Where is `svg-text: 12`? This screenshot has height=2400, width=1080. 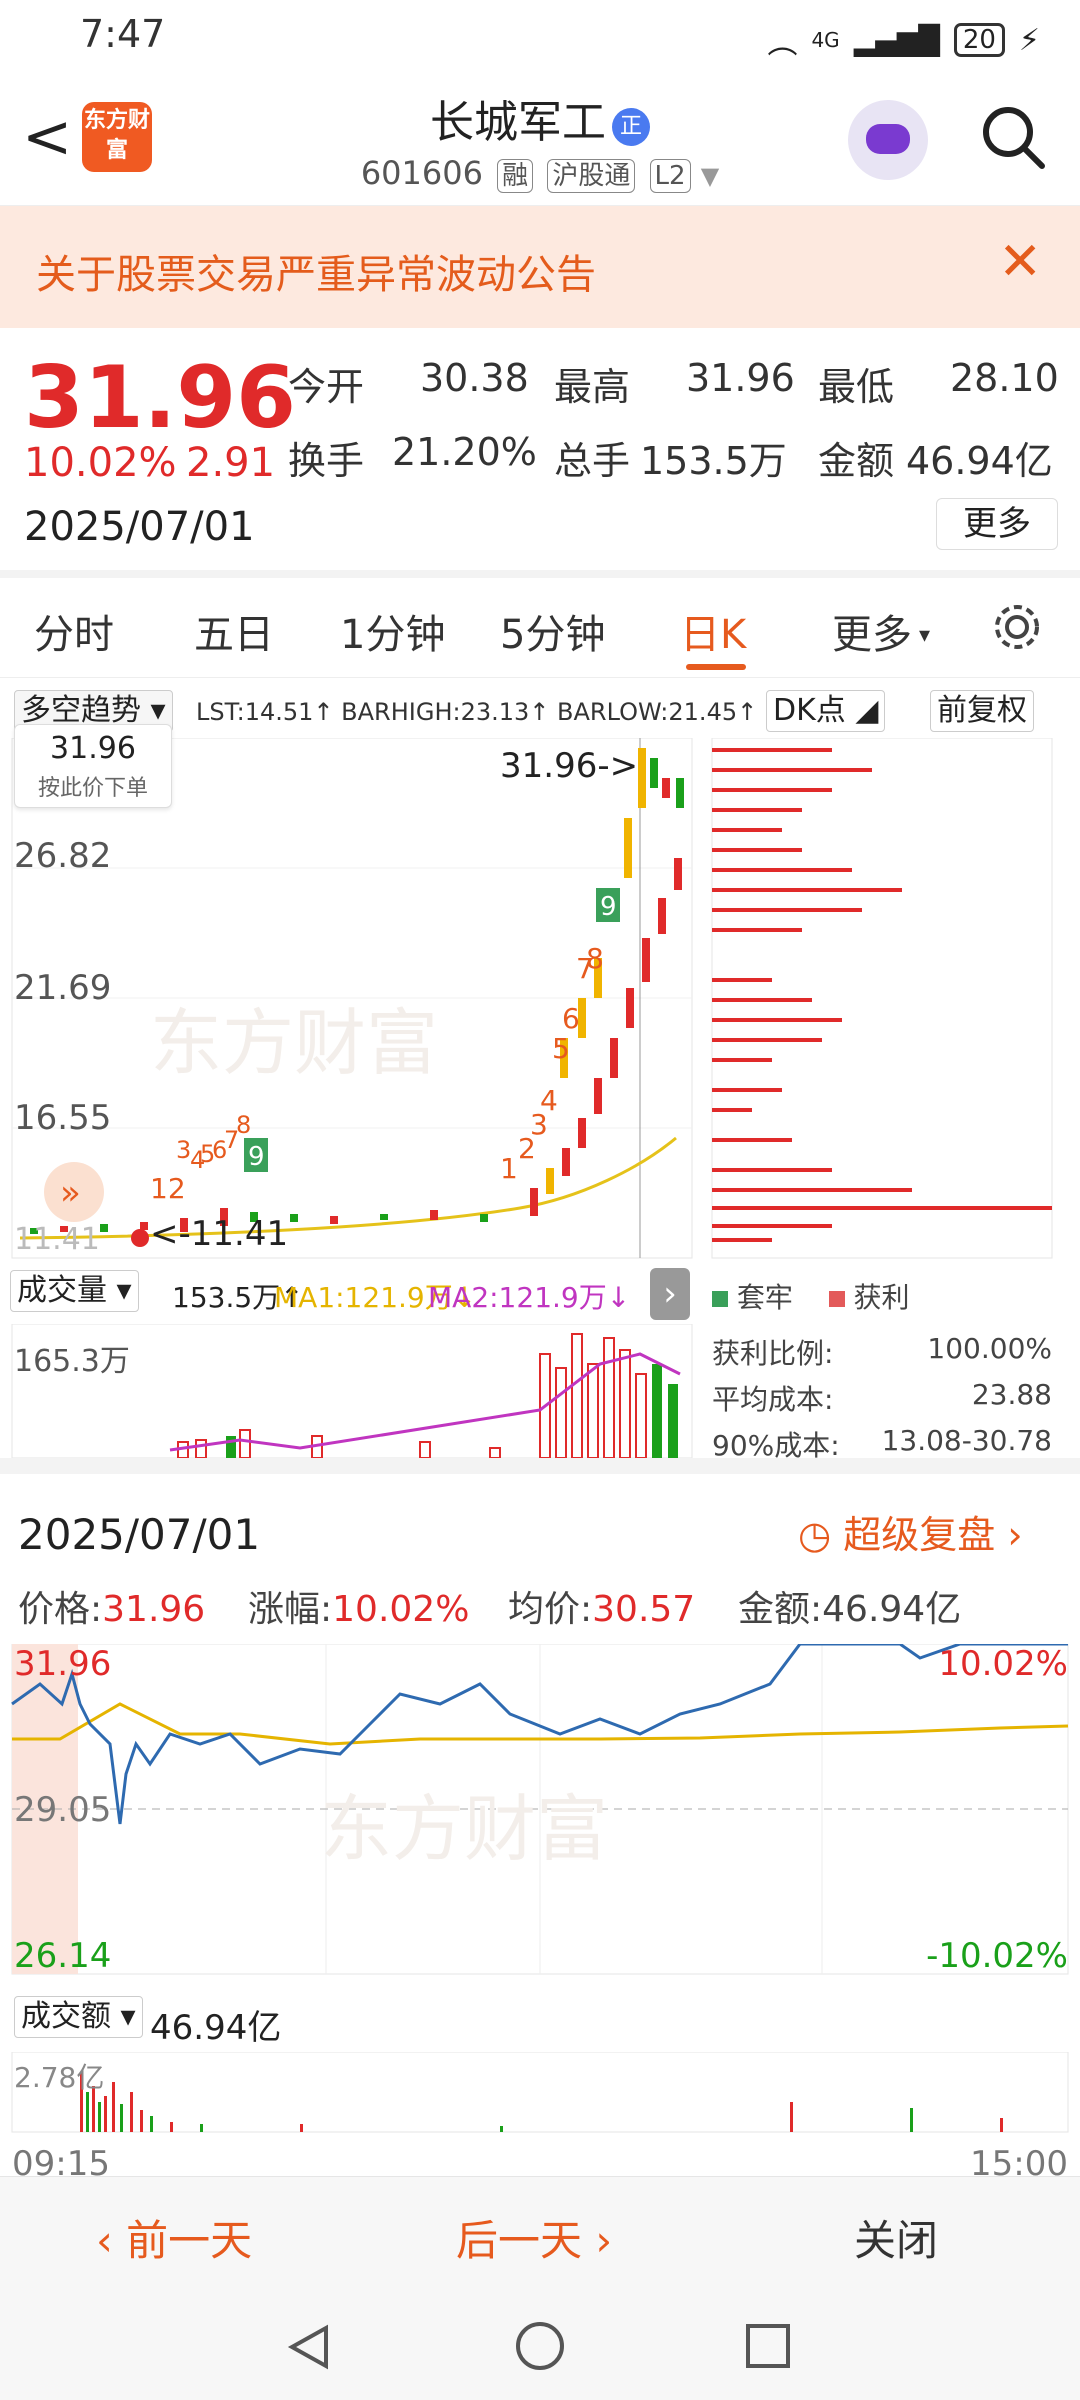 svg-text: 12 is located at coordinates (168, 1188).